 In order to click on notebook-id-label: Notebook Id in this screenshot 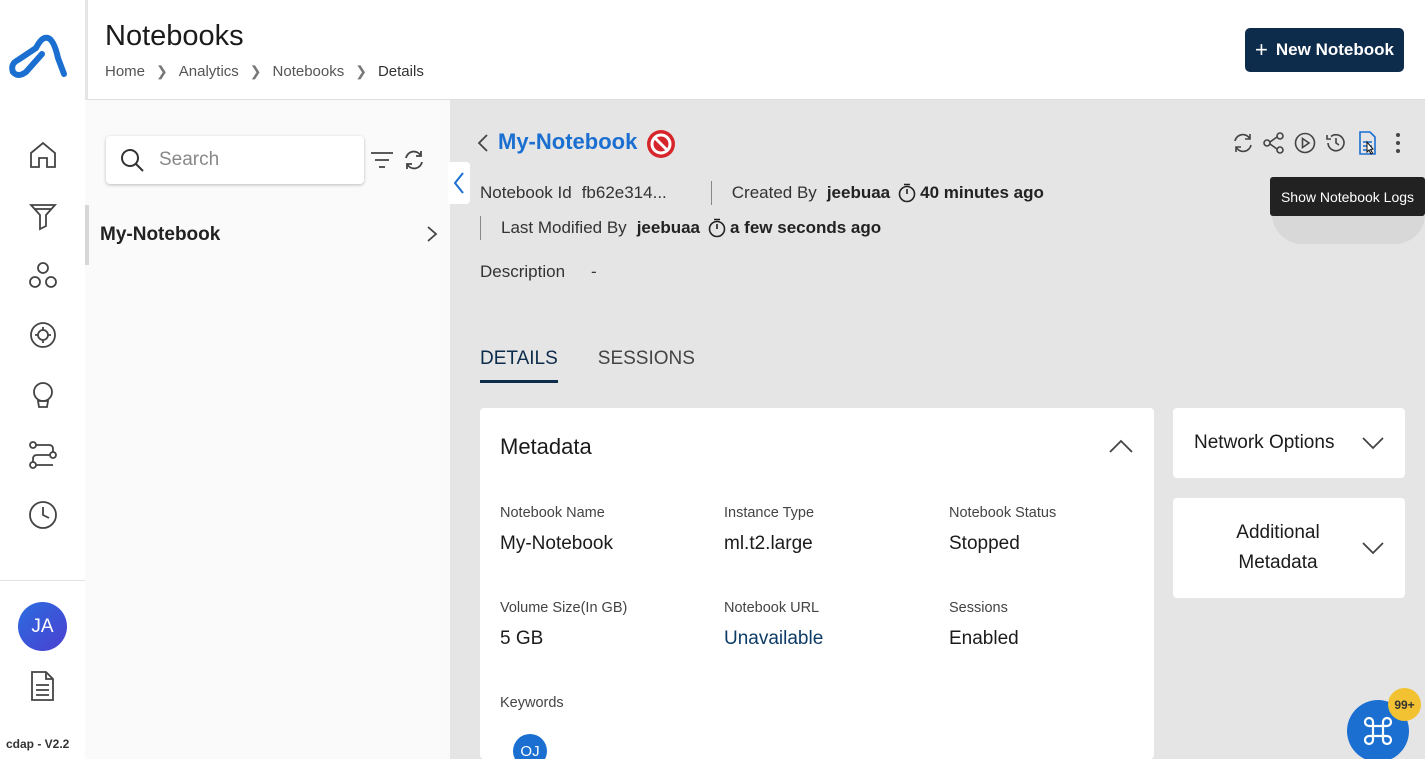, I will do `click(526, 192)`.